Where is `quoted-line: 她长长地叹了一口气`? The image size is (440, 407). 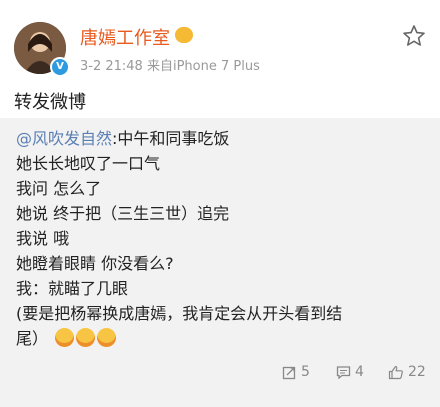 quoted-line: 她长长地叹了一口气 is located at coordinates (88, 163).